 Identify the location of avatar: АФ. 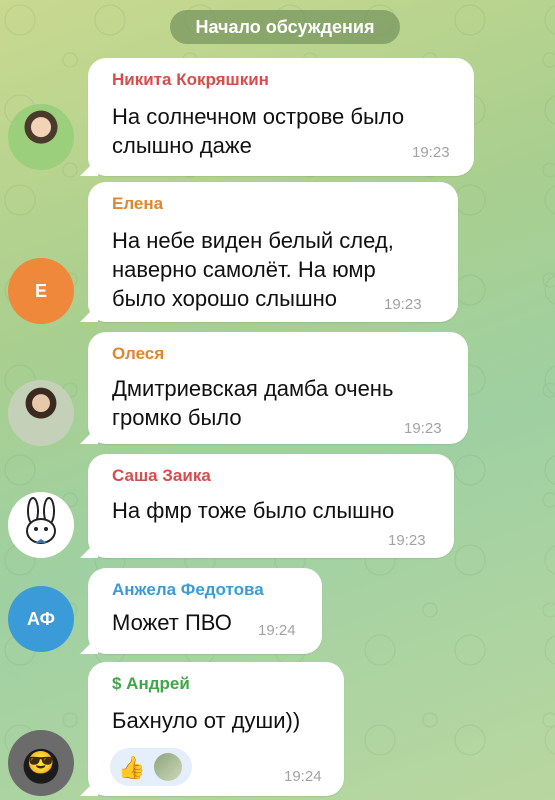
(41, 619).